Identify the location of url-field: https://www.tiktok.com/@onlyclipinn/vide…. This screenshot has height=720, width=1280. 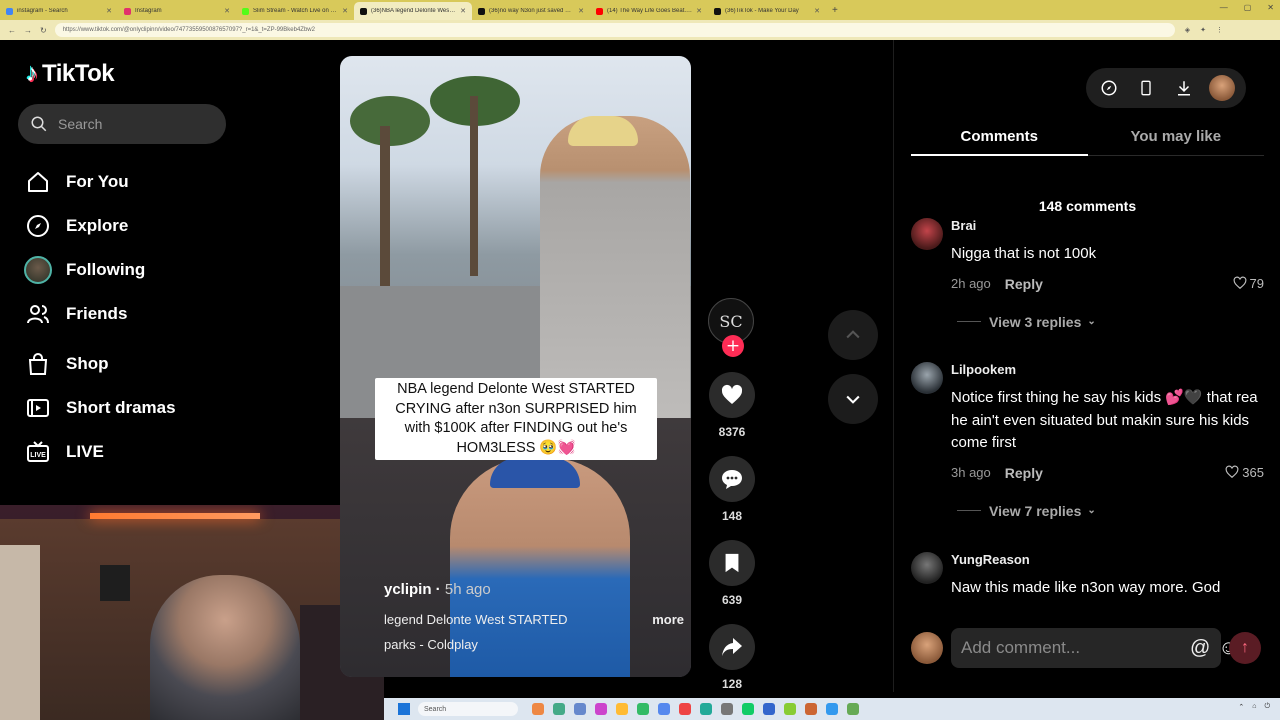
(614, 30).